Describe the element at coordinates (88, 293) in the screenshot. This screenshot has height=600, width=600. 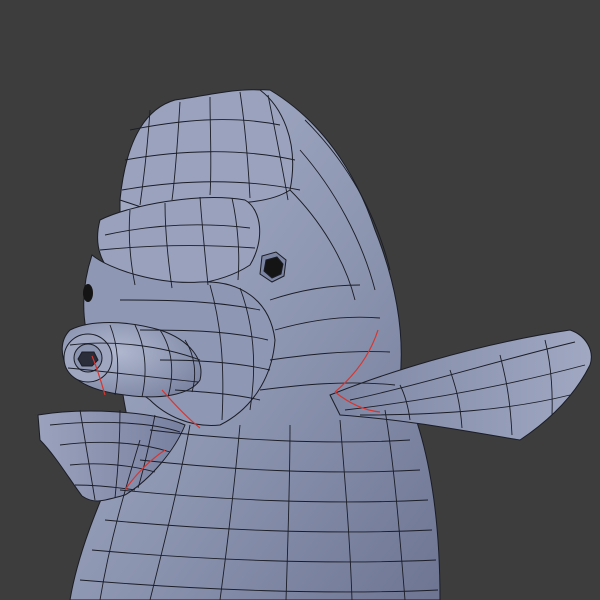
I see `left-eye` at that location.